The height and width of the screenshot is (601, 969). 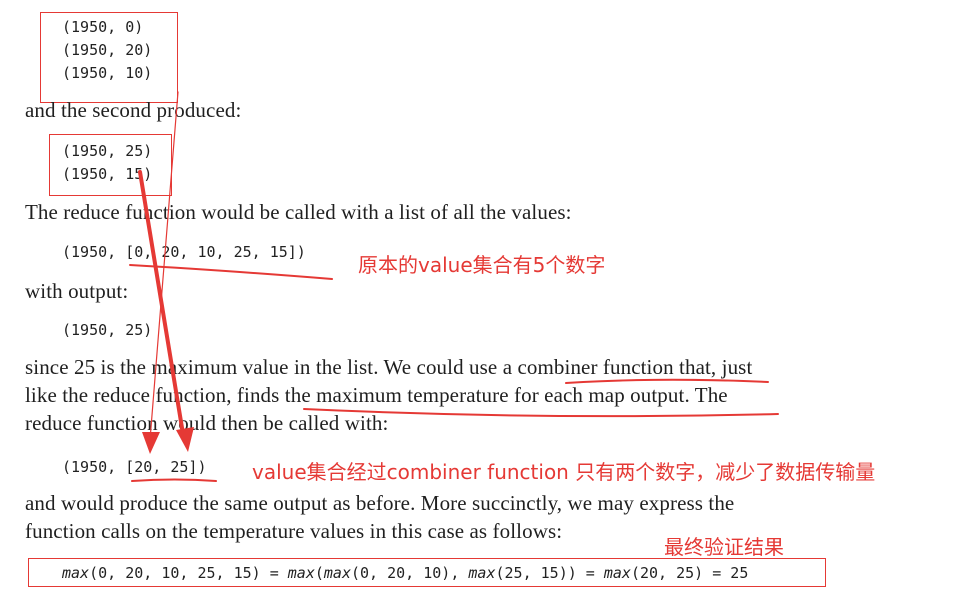 What do you see at coordinates (107, 151) in the screenshot?
I see `code-line-map2-1: (1950, 25)` at bounding box center [107, 151].